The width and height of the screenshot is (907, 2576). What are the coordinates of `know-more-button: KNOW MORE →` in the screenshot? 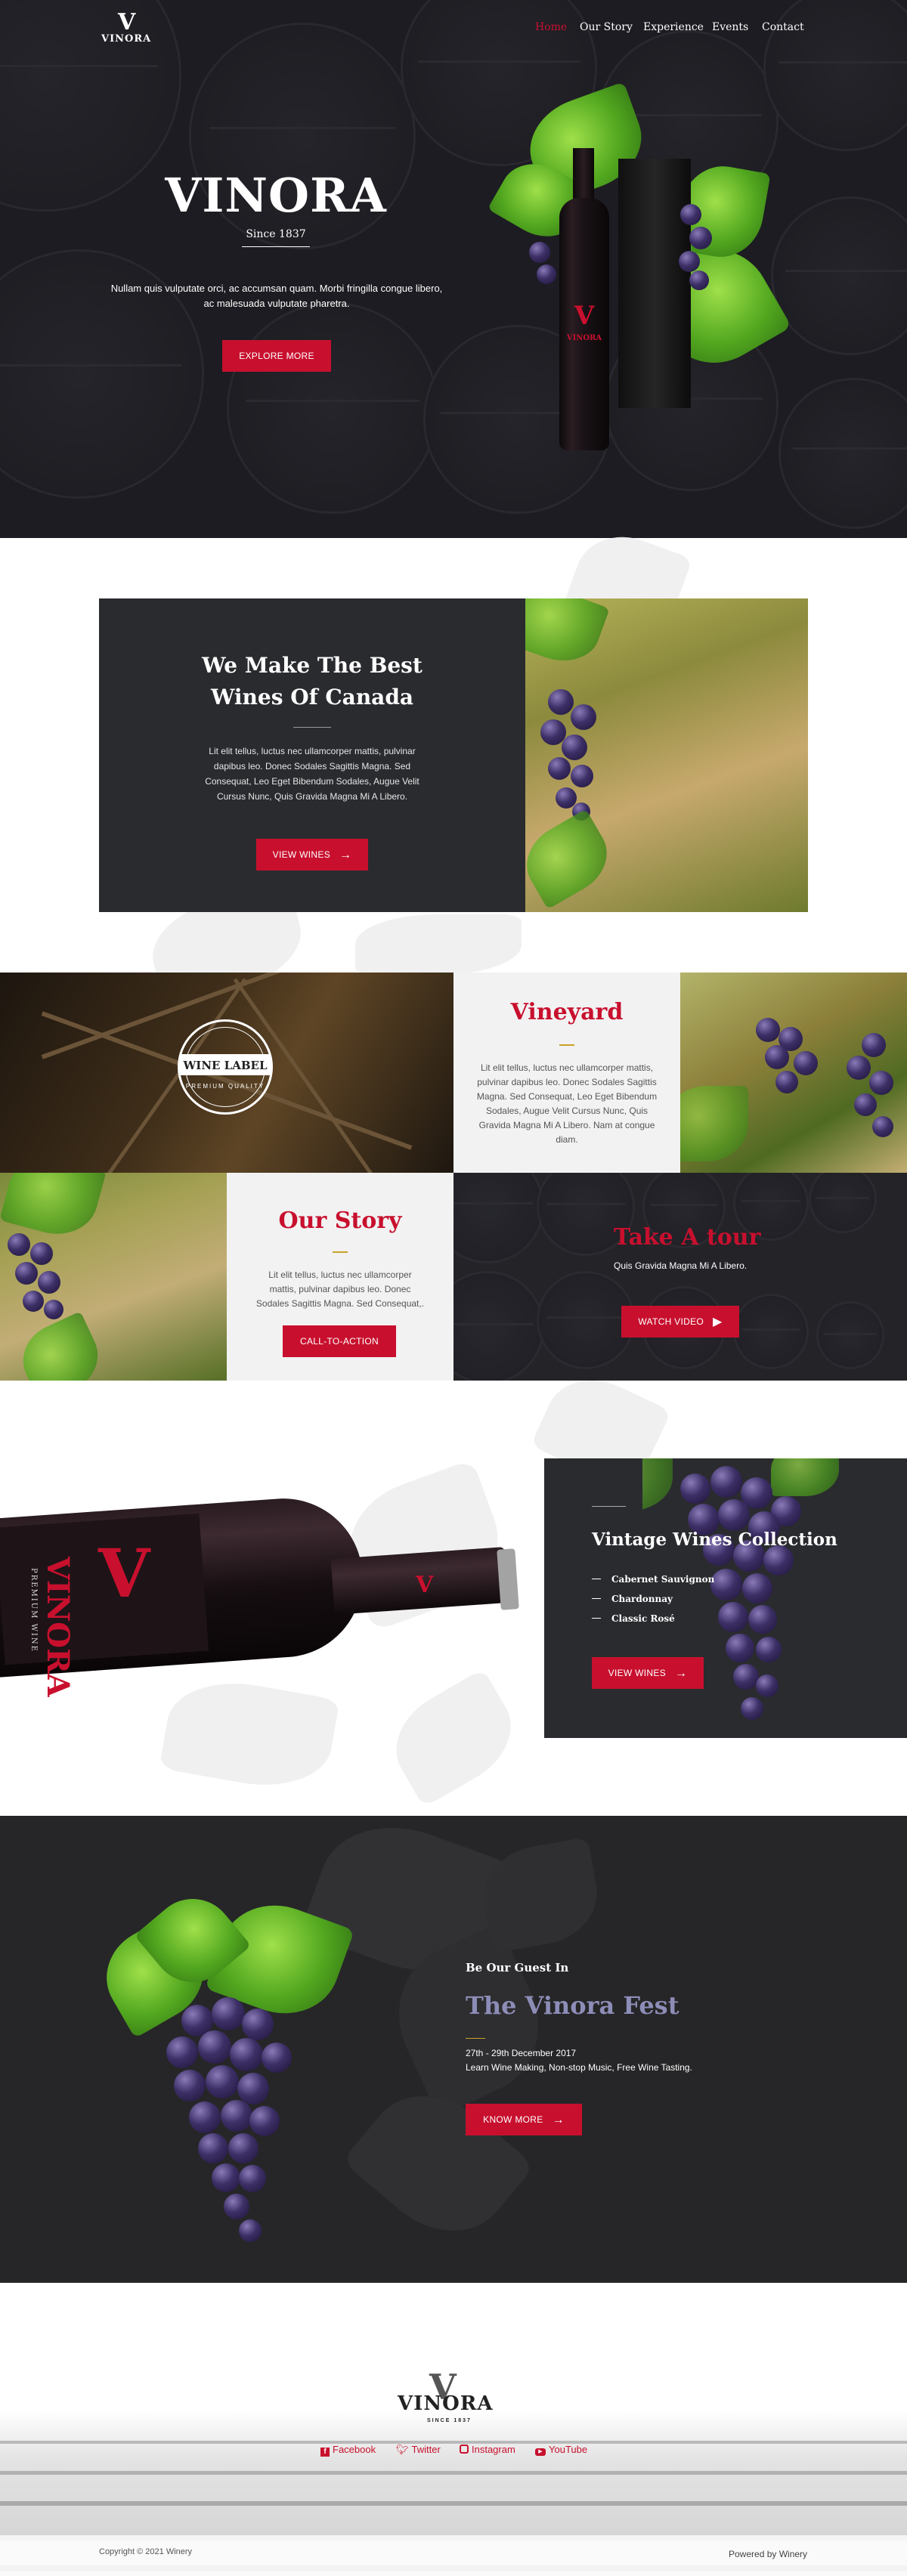 It's located at (524, 2119).